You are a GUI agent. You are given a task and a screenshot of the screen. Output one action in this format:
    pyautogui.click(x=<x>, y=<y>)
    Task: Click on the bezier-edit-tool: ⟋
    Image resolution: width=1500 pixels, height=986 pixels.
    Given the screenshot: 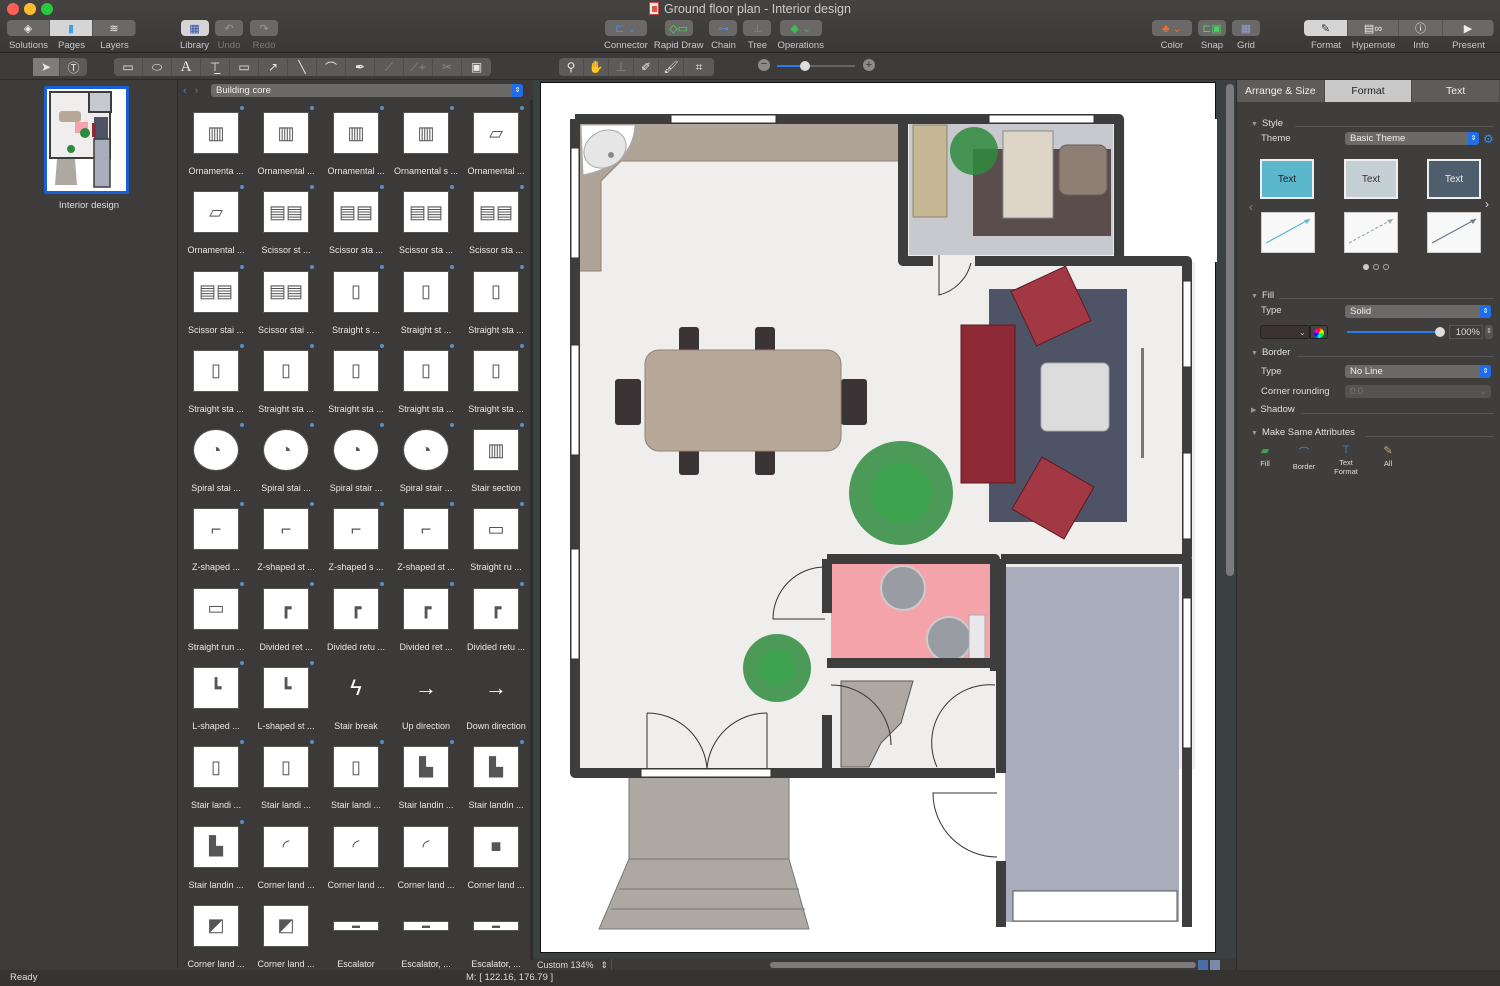 What is the action you would take?
    pyautogui.click(x=389, y=67)
    